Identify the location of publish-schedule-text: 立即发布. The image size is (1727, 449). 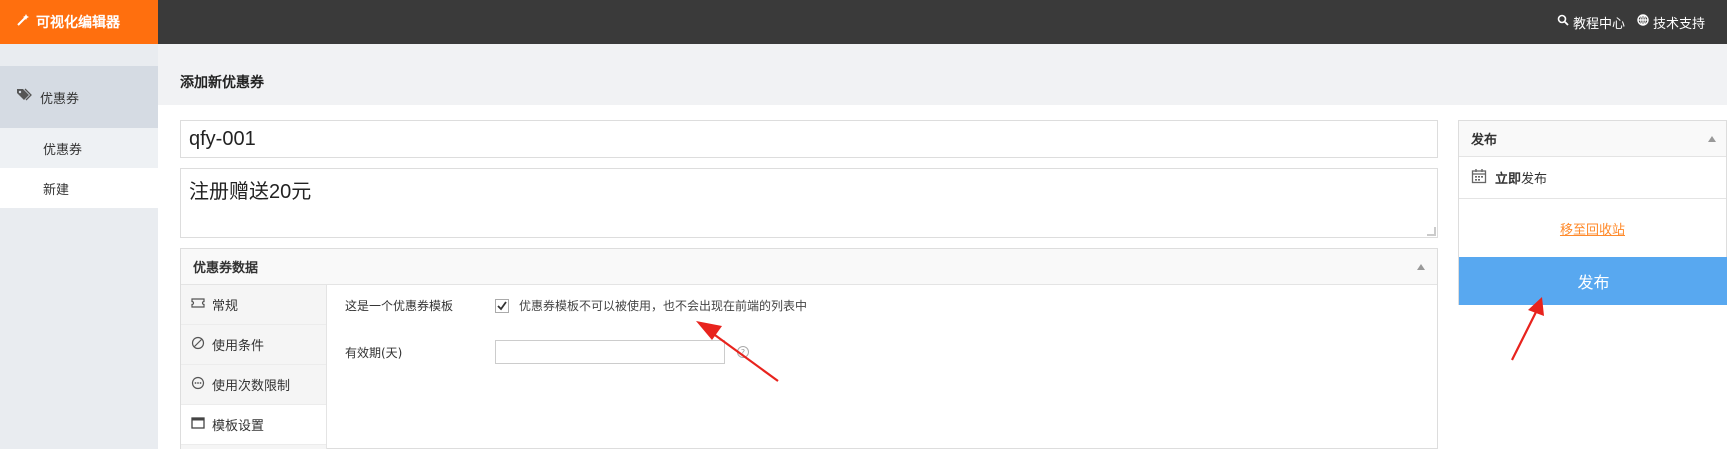
(1521, 177).